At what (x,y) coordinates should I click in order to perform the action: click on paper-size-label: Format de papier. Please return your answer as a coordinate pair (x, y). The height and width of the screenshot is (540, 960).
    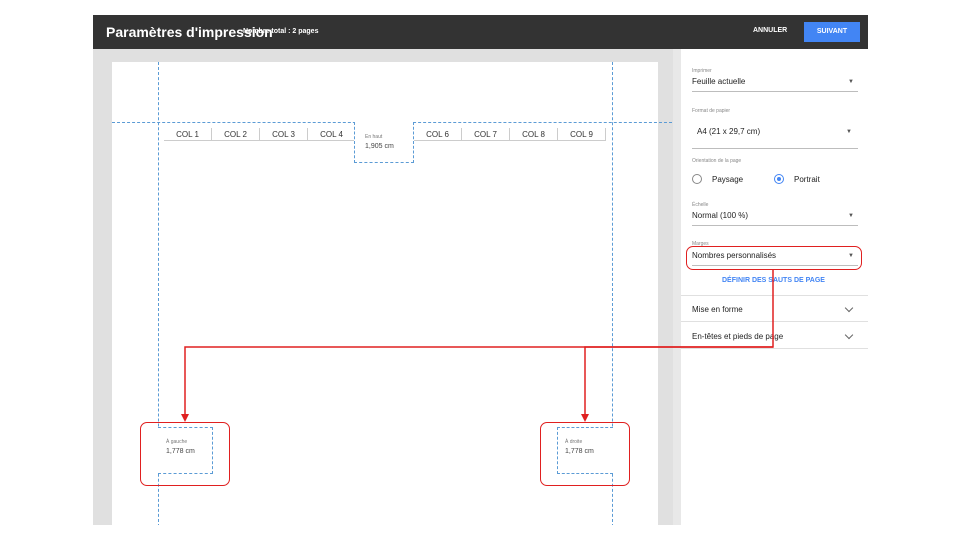
    Looking at the image, I should click on (711, 111).